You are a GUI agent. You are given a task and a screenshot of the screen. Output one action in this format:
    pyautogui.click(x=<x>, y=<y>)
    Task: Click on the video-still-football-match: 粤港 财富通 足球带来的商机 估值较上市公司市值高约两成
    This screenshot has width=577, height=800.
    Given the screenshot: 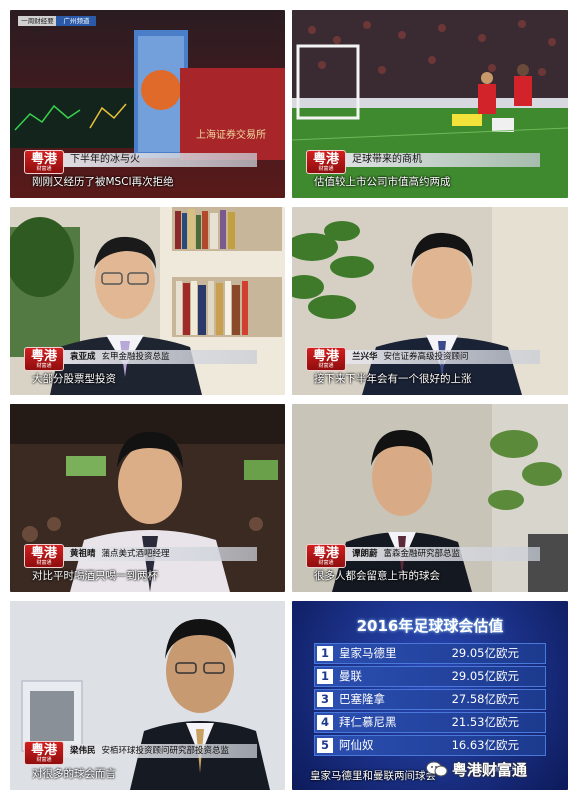 What is the action you would take?
    pyautogui.click(x=430, y=104)
    